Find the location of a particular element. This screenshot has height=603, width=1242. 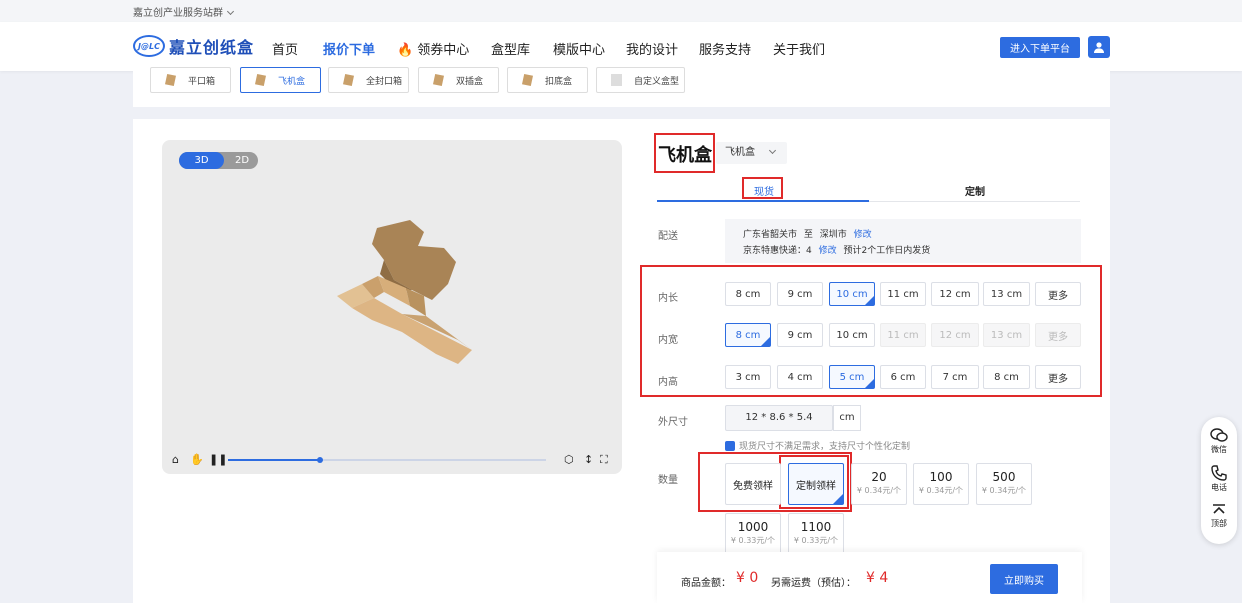

unit-price: ¥ 0.34元/个 is located at coordinates (879, 490).